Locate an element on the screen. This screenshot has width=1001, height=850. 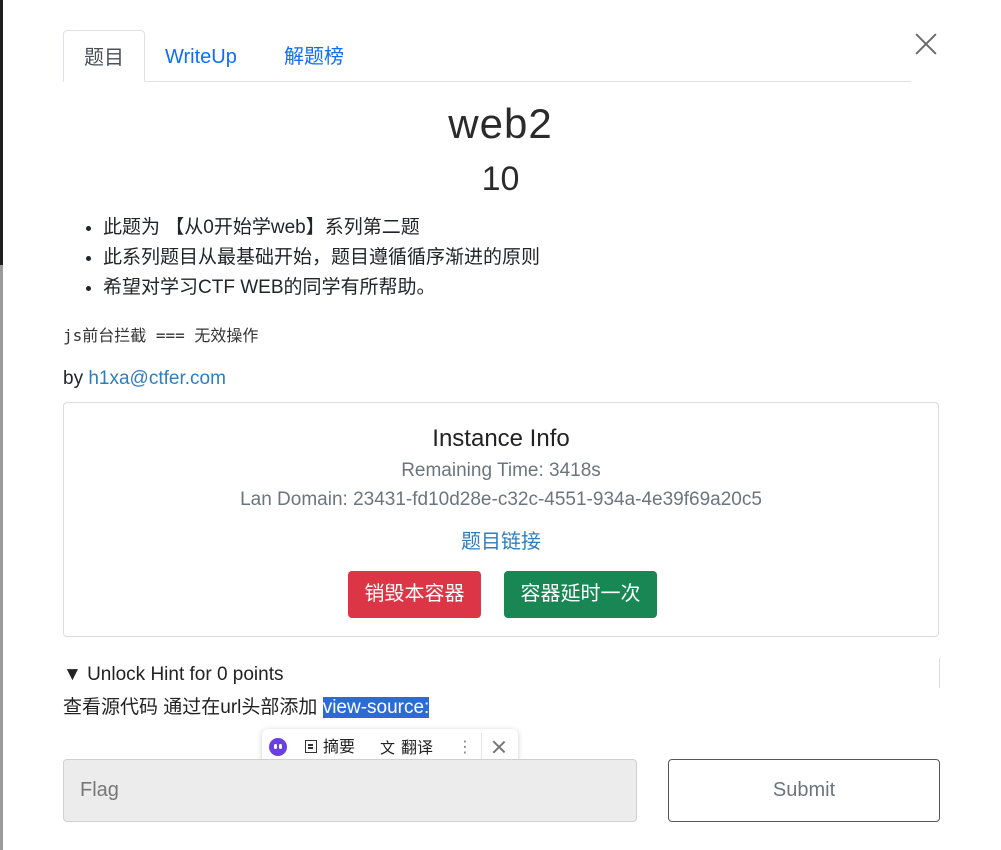
popup-divider is located at coordinates (481, 747).